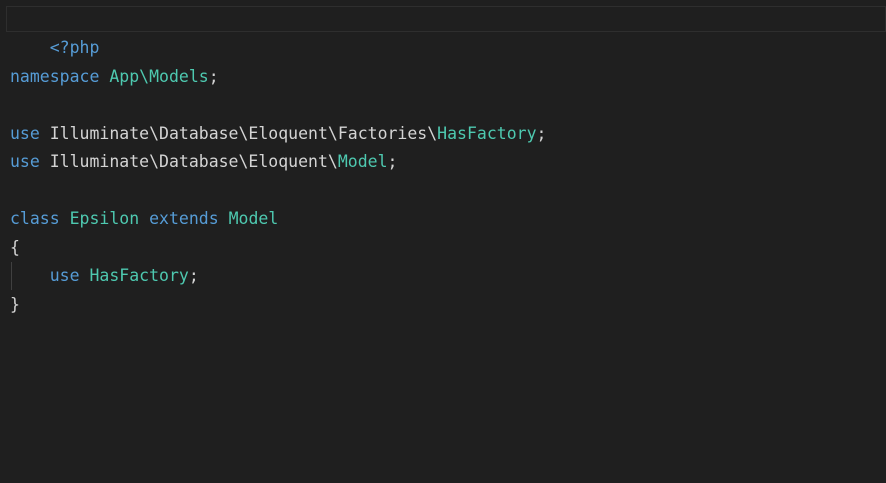 Image resolution: width=886 pixels, height=483 pixels. I want to click on parent-class-name: Model, so click(253, 218).